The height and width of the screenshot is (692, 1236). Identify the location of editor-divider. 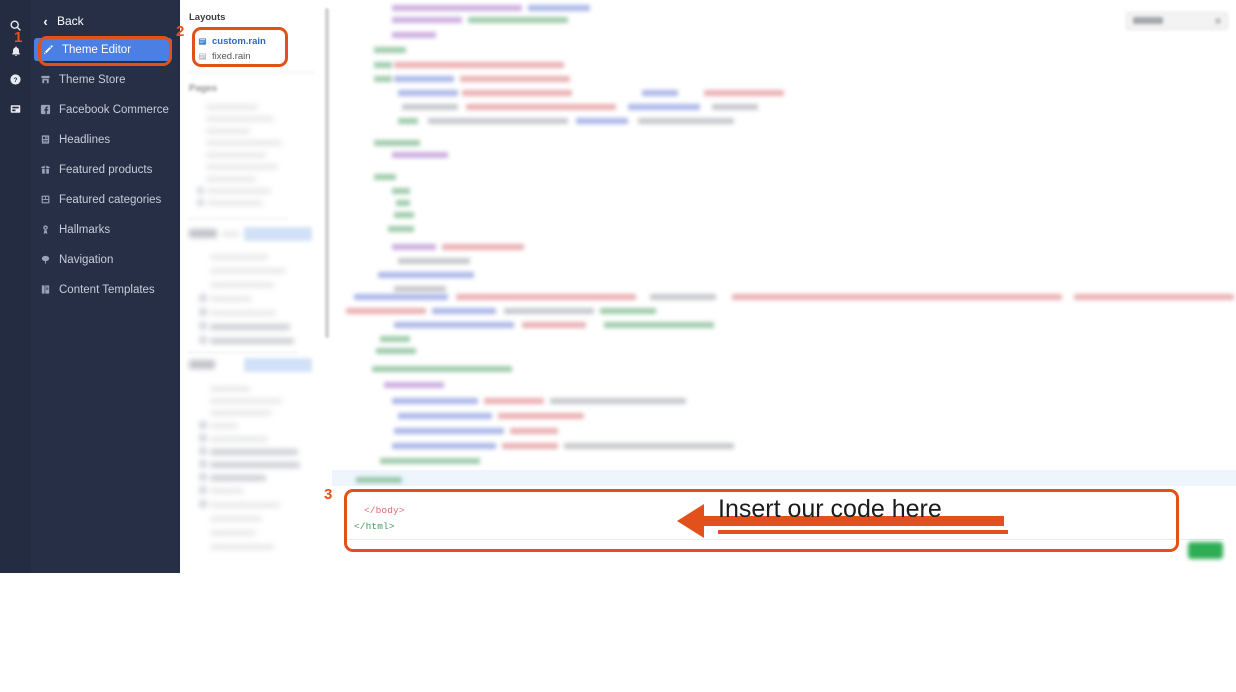
(784, 539).